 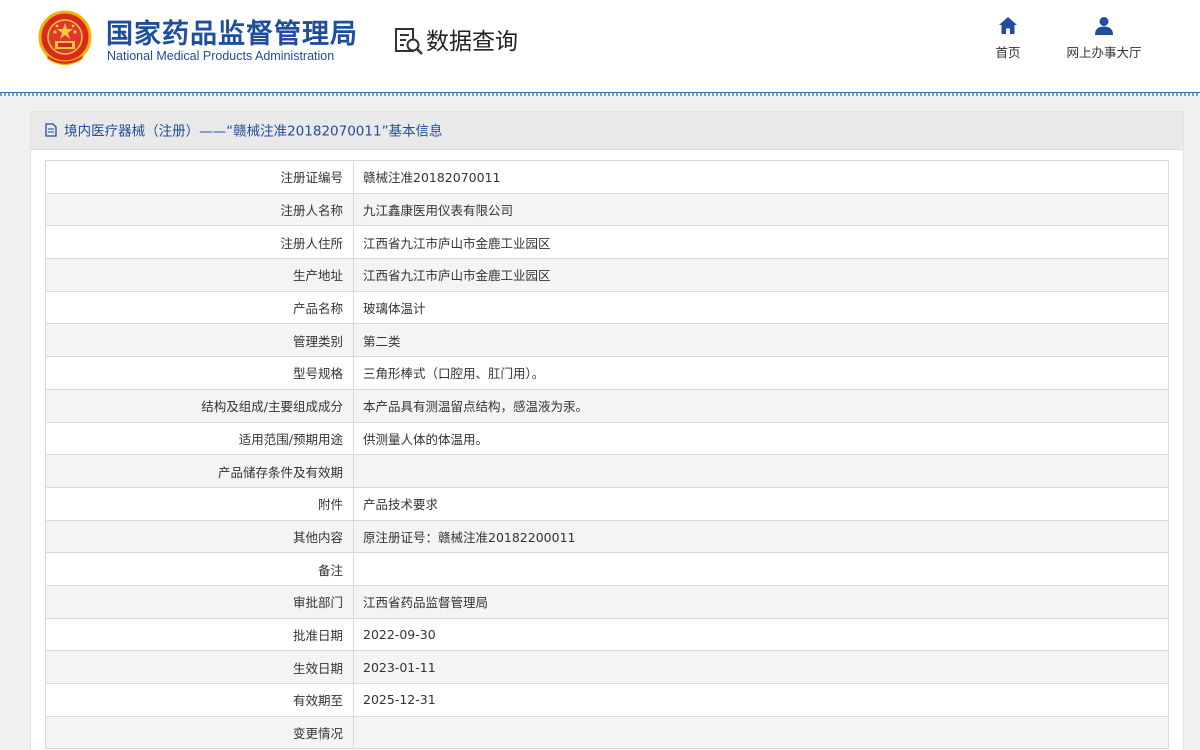 What do you see at coordinates (1008, 38) in the screenshot?
I see `nav-home-link: 首页` at bounding box center [1008, 38].